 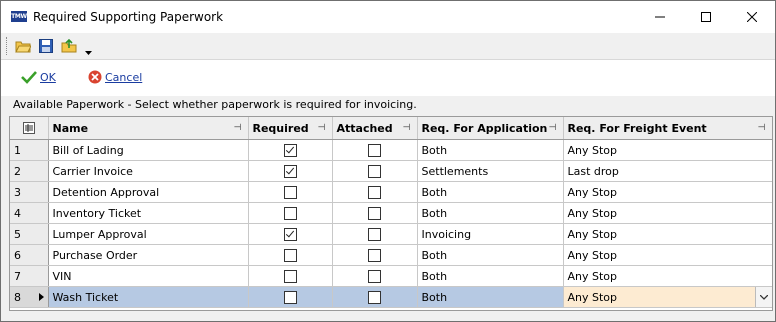 I want to click on maximize-button, so click(x=706, y=17).